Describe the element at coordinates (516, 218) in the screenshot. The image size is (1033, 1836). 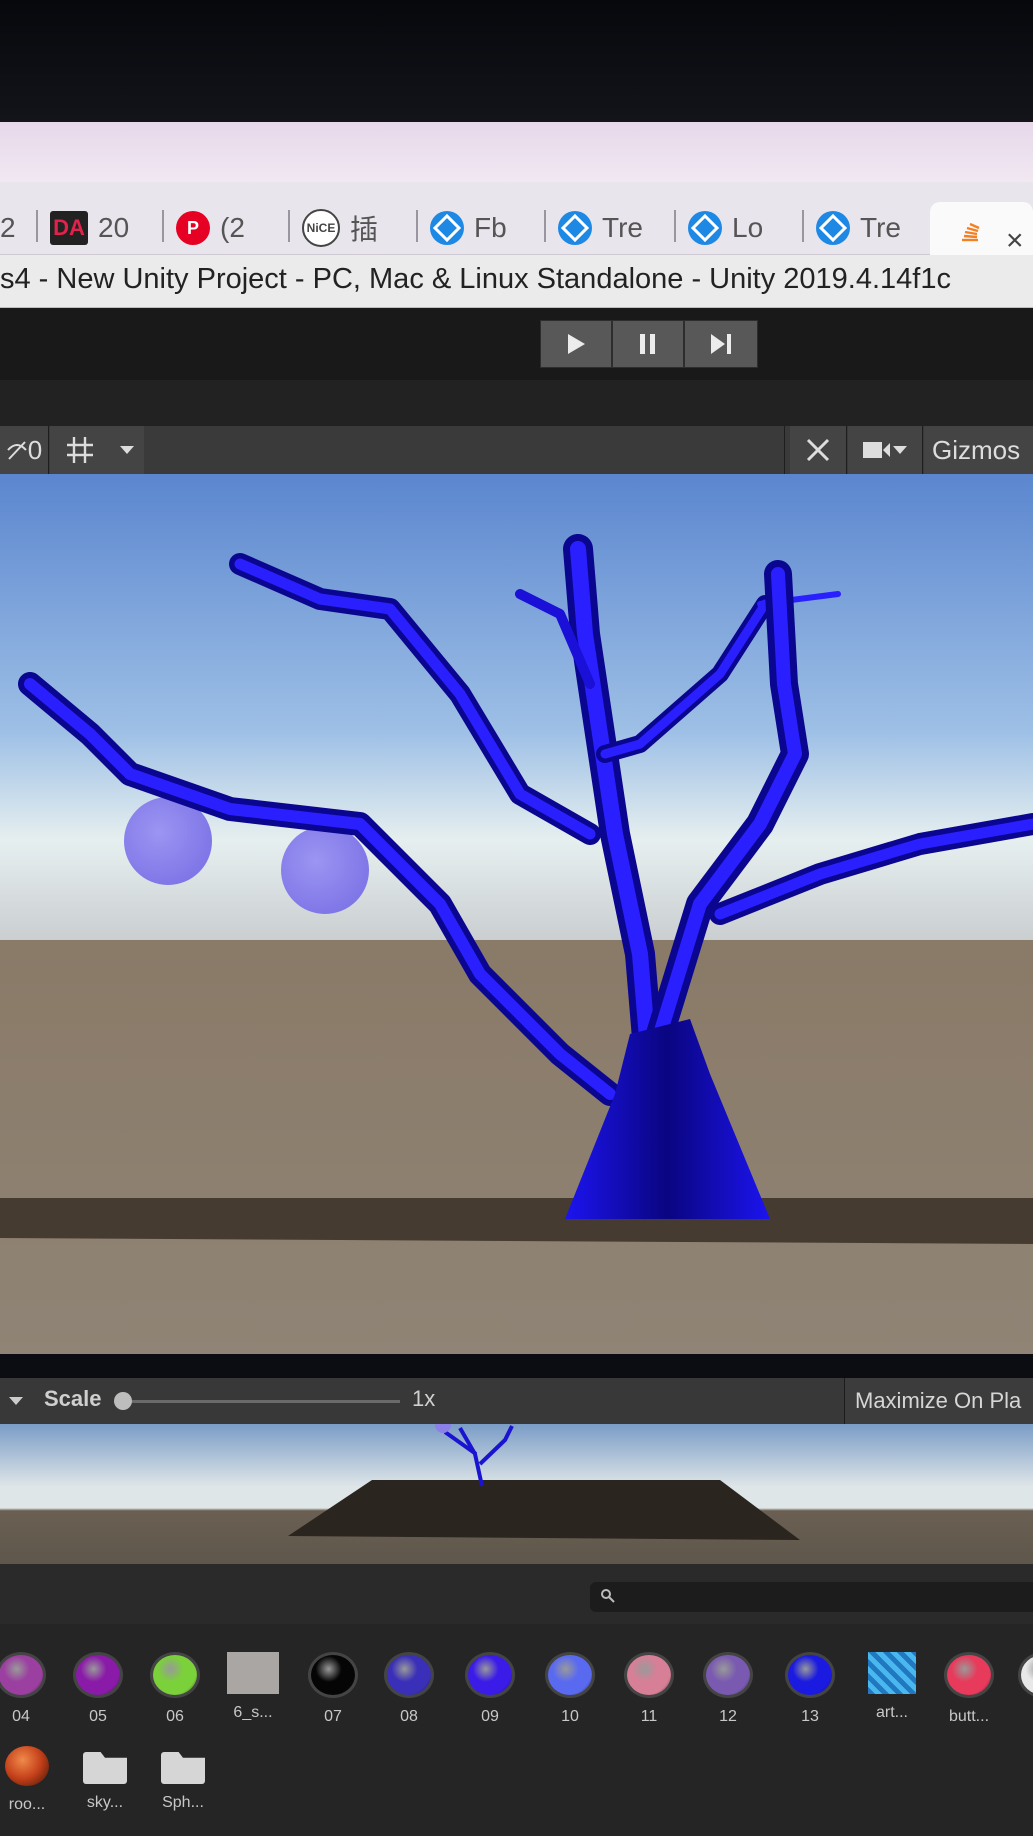
I see `browser-tab-bar: 2 DA 20 P (2 NiCE 插 Fb Tre Lo Tre` at that location.